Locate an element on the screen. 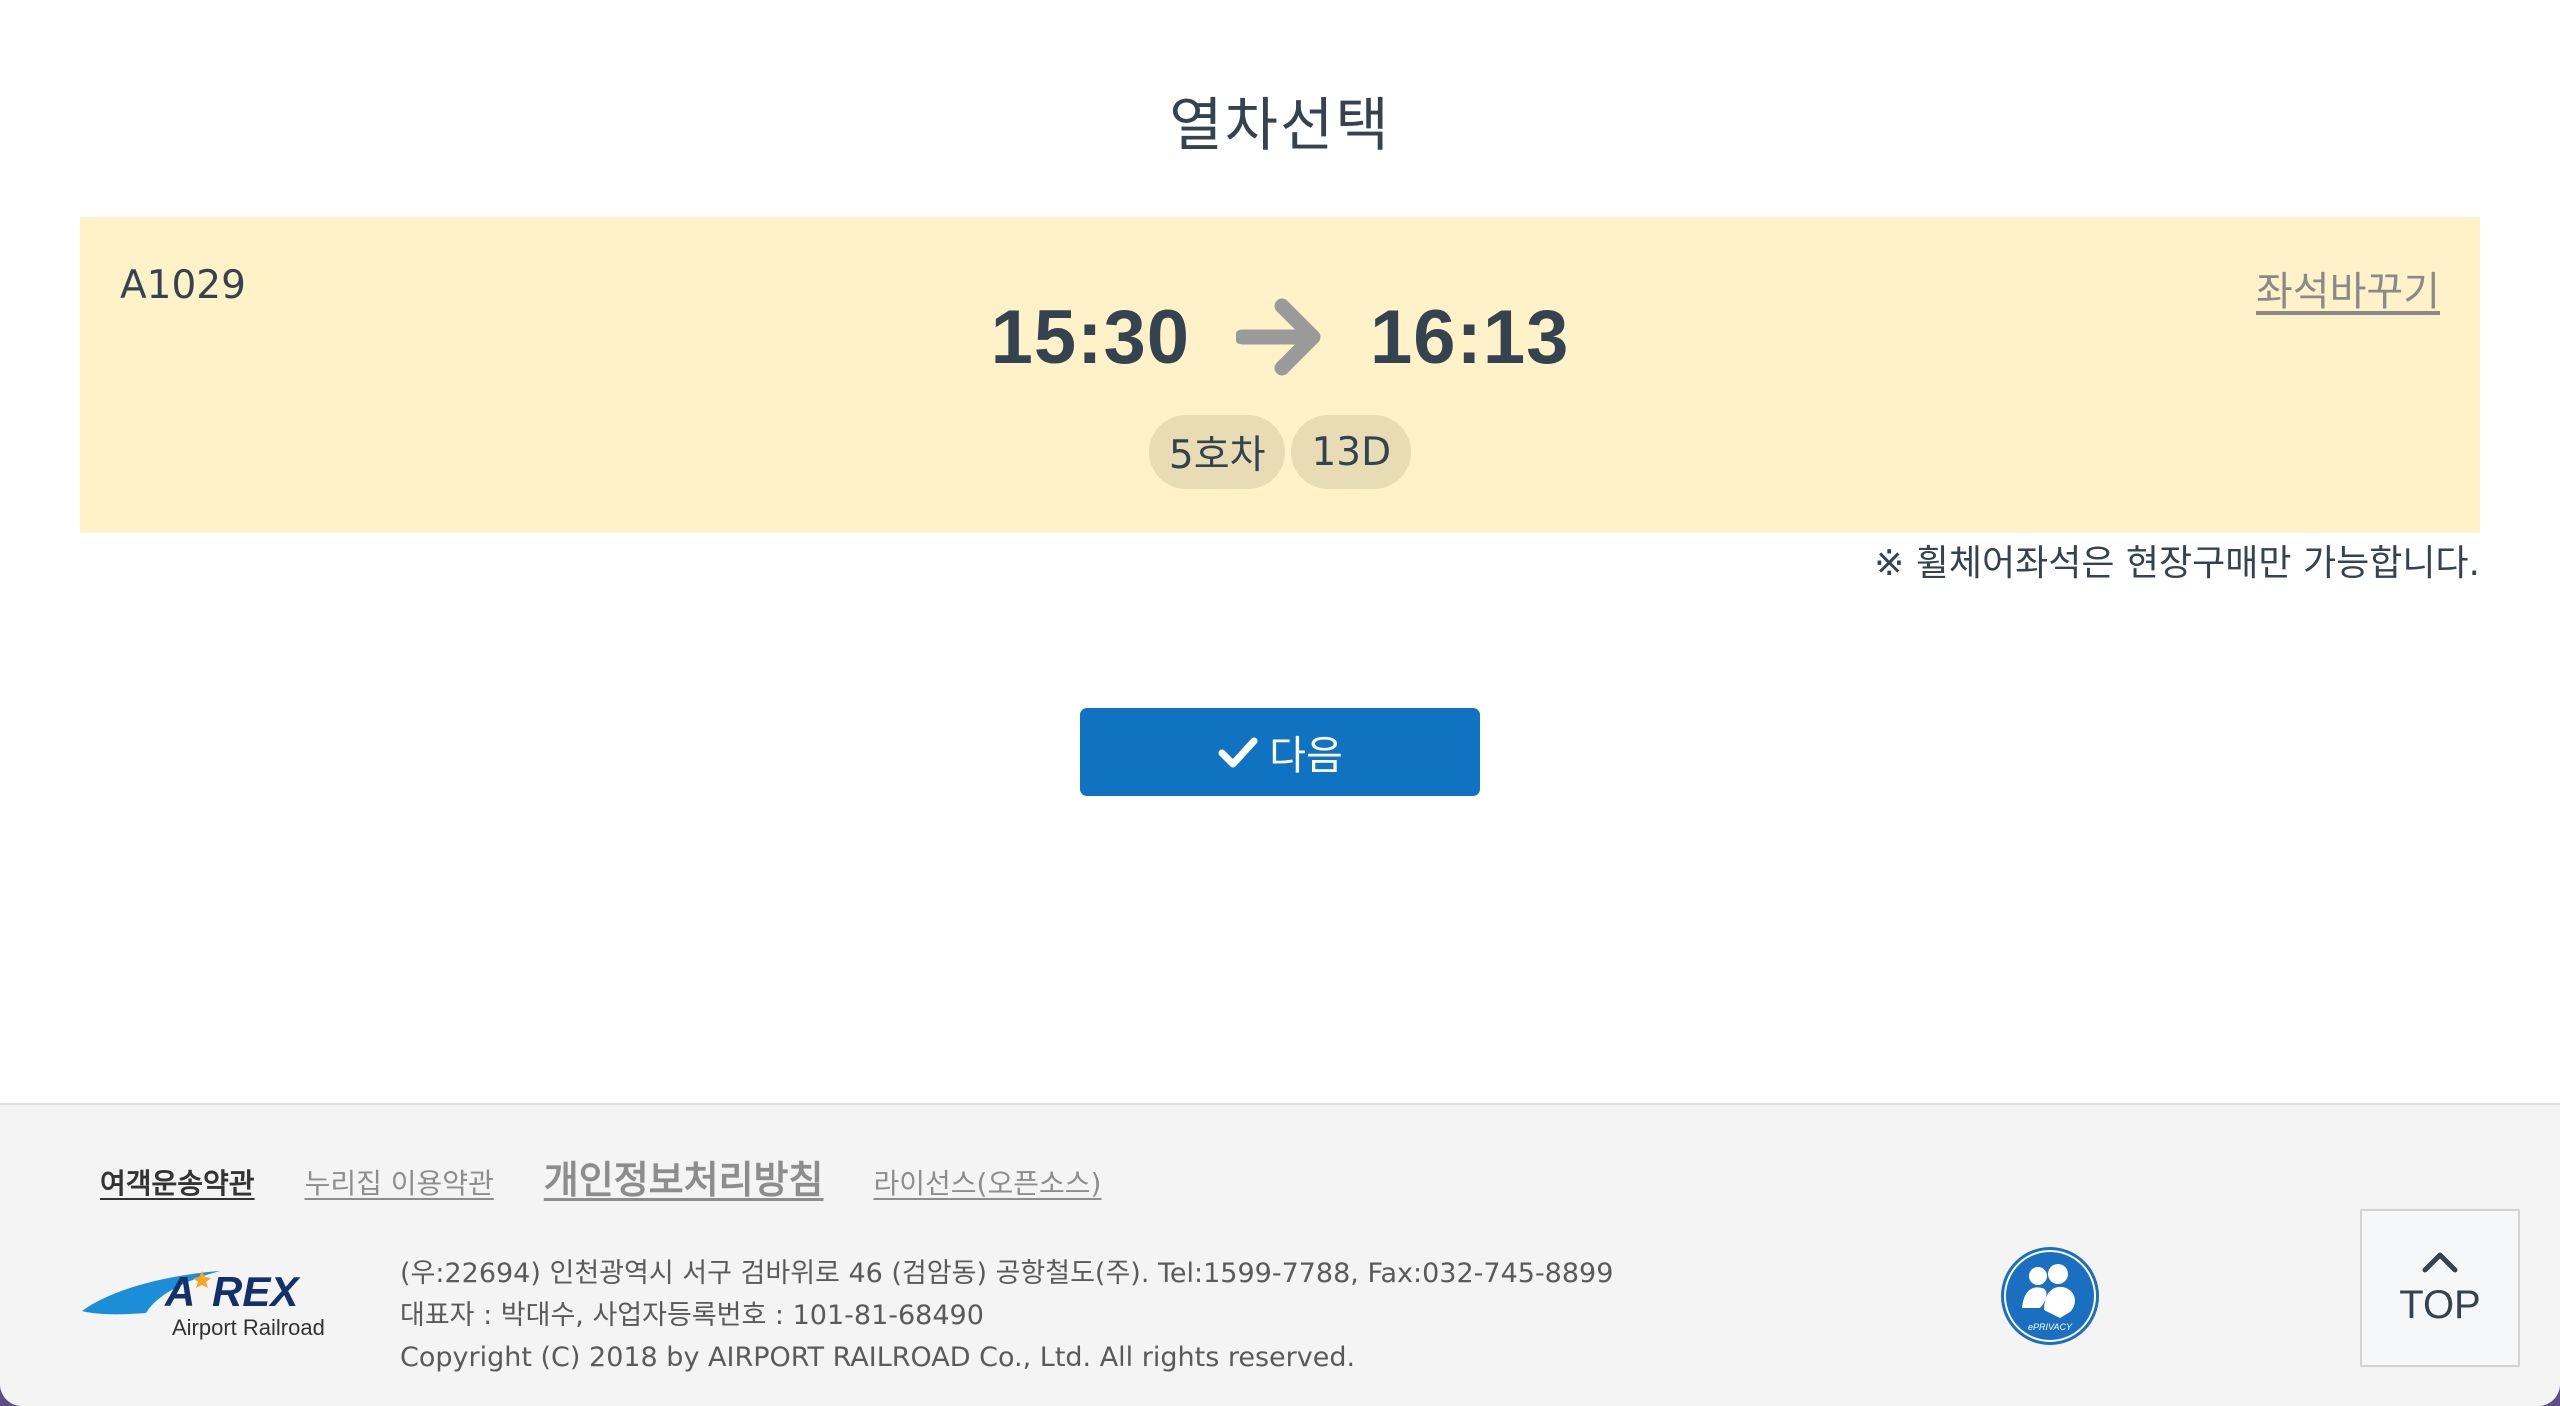 The width and height of the screenshot is (2560, 1406). top-button-label: TOP is located at coordinates (2440, 1304).